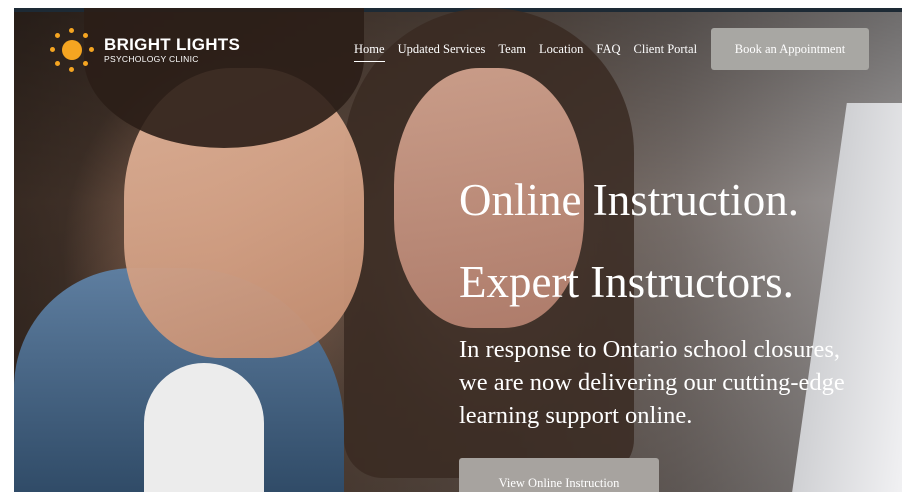 The image size is (905, 492). What do you see at coordinates (172, 45) in the screenshot?
I see `brand-name: BRIGHT LIGHTS` at bounding box center [172, 45].